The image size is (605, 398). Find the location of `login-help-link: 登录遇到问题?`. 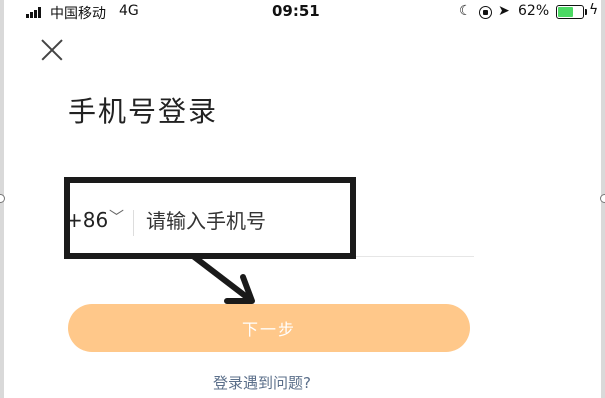

login-help-link: 登录遇到问题? is located at coordinates (262, 382).